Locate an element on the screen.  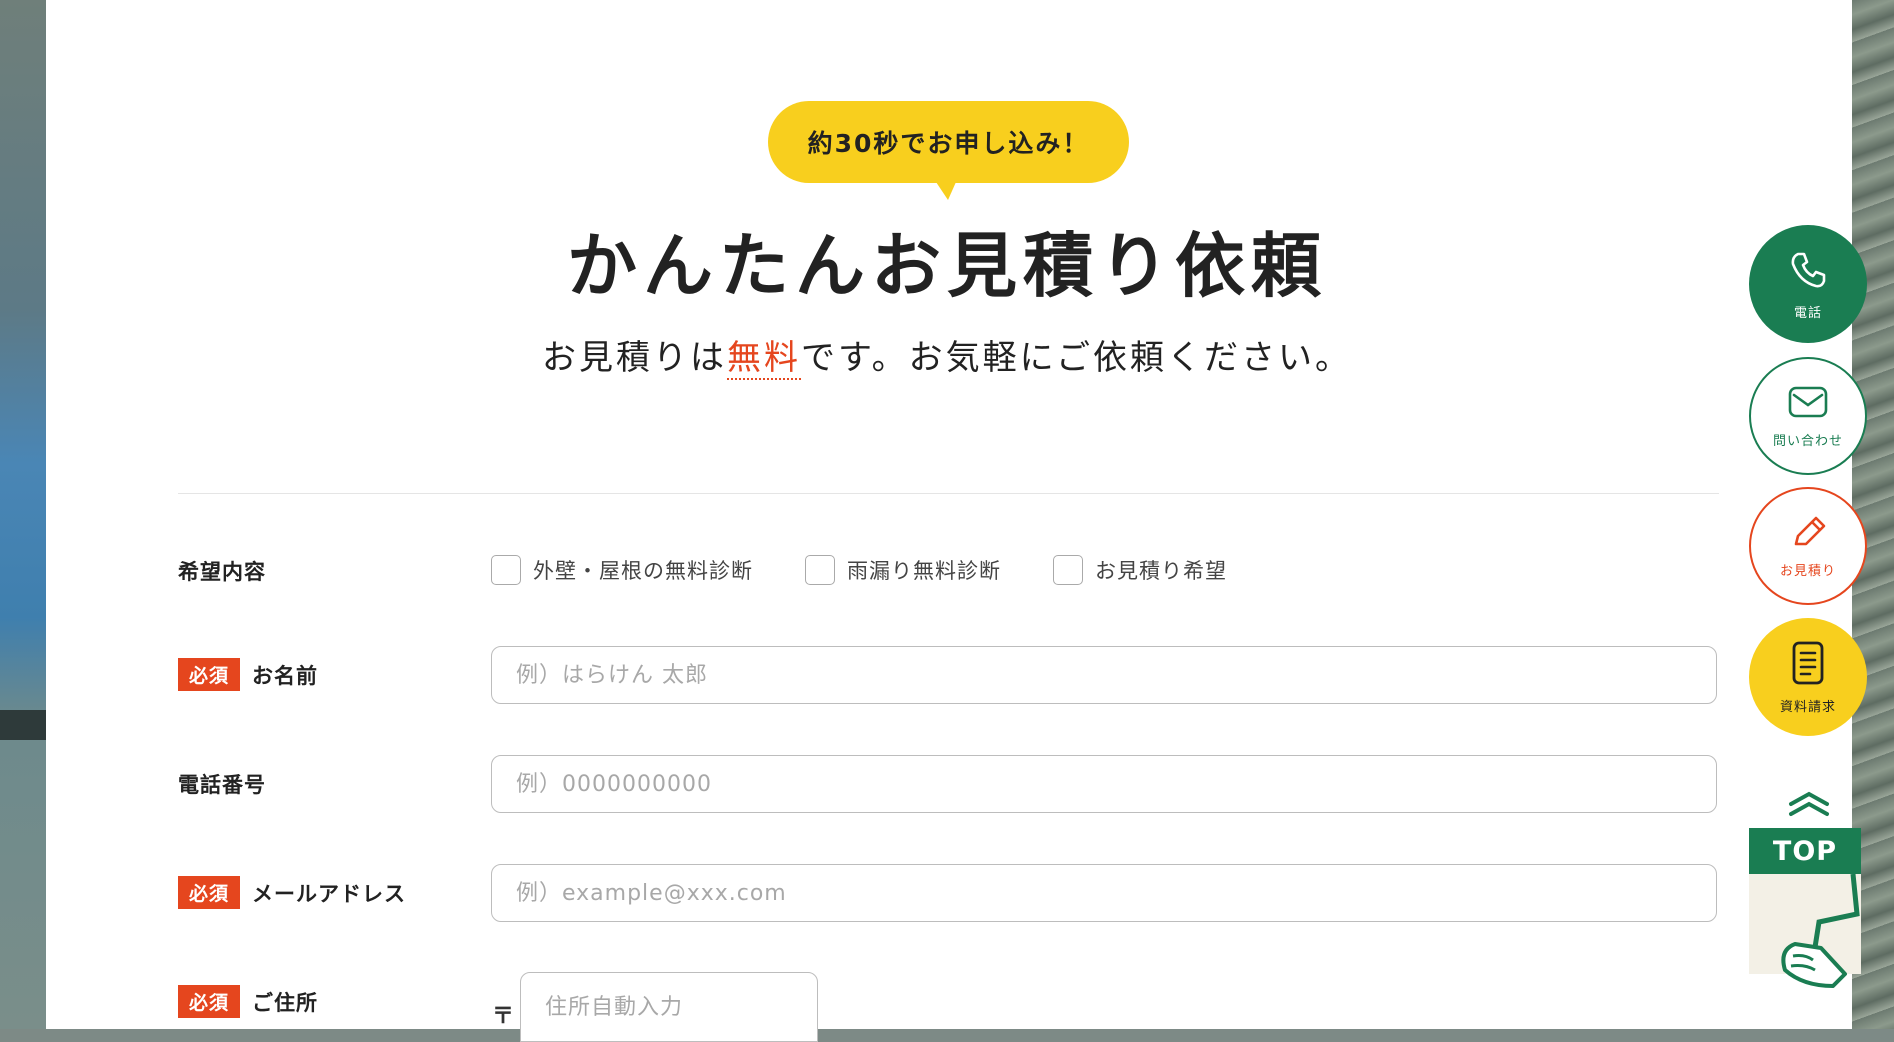
request-type-checkbox-group: 外壁・屋根の無料診断 雨漏り無料診断 お見積り希望 is located at coordinates (859, 570).